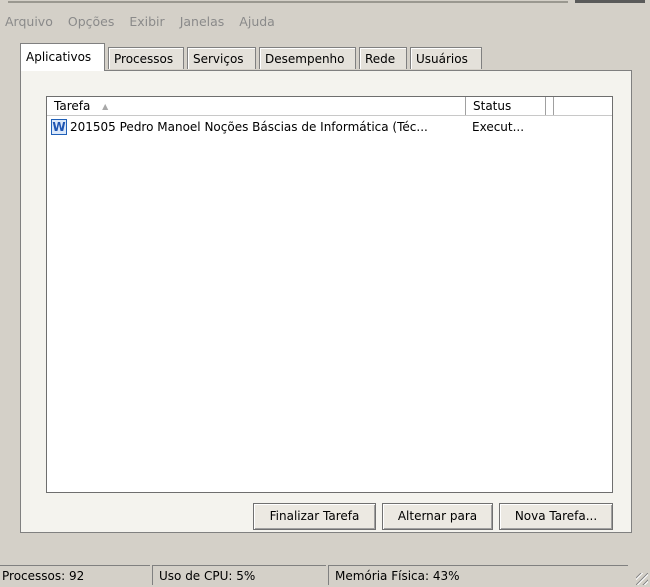 The height and width of the screenshot is (587, 650). I want to click on resize-grip-icon, so click(642, 579).